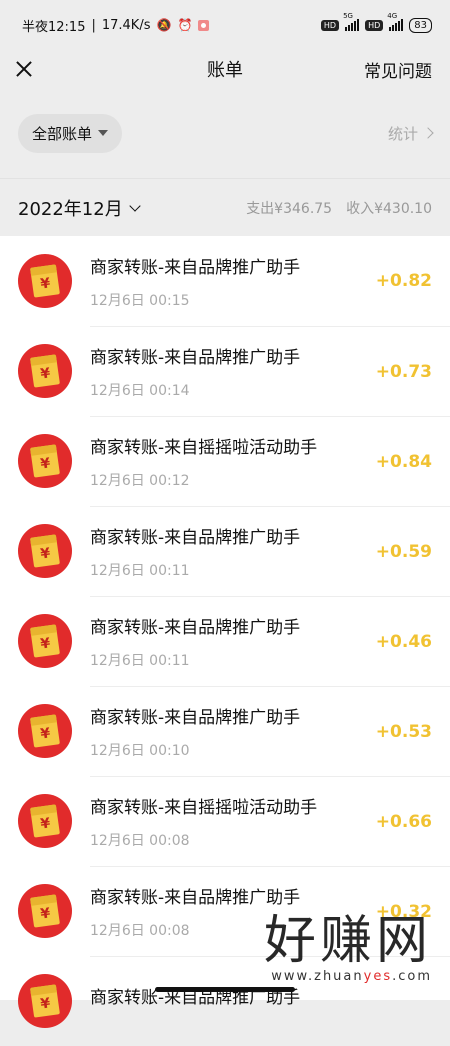 The image size is (450, 1046). Describe the element at coordinates (339, 208) in the screenshot. I see `month-summary: 支出¥346.75 收入¥430.10` at that location.